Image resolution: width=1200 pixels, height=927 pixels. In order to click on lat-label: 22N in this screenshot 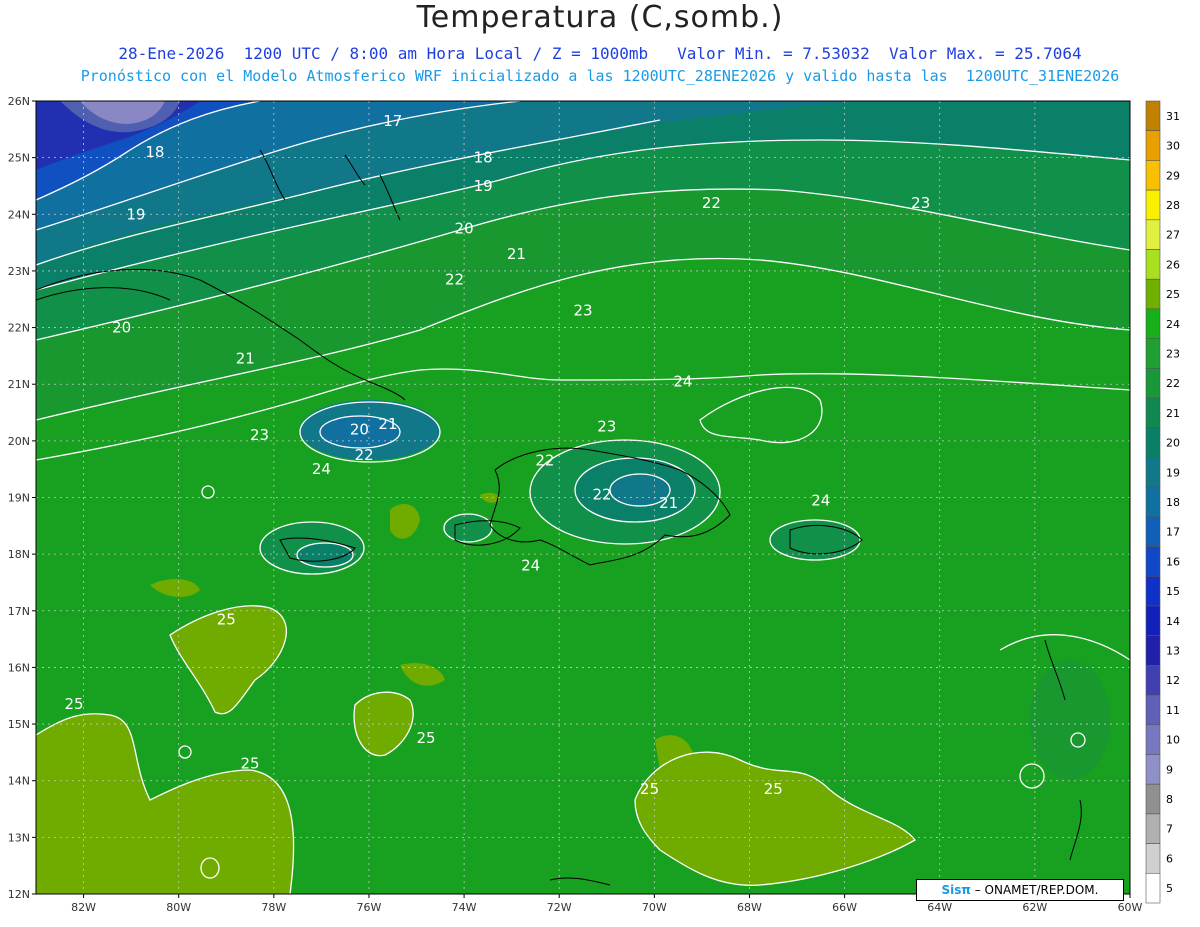, I will do `click(19, 328)`.